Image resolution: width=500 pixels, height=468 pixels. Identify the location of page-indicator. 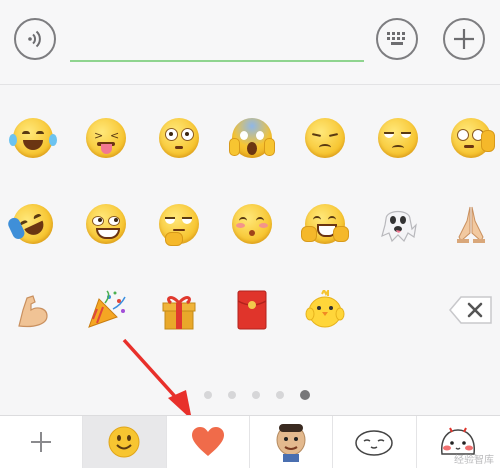
(250, 396).